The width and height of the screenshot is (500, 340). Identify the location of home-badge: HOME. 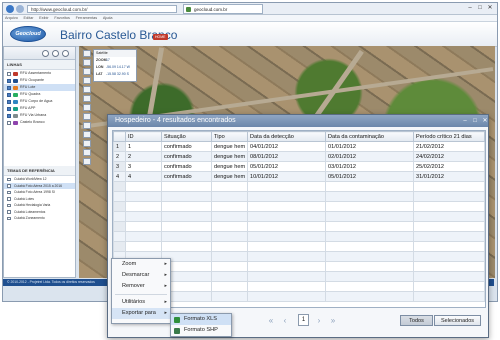
(160, 37).